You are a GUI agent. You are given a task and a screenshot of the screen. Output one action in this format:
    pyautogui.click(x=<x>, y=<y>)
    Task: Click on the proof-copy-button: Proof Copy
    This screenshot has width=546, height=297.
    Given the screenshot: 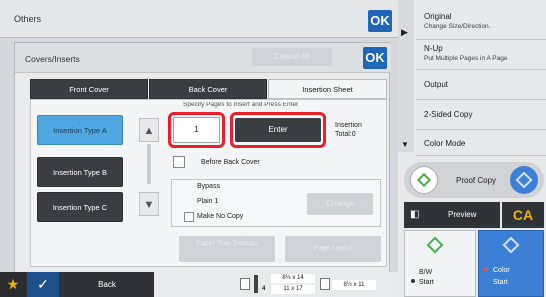 What is the action you would take?
    pyautogui.click(x=474, y=180)
    